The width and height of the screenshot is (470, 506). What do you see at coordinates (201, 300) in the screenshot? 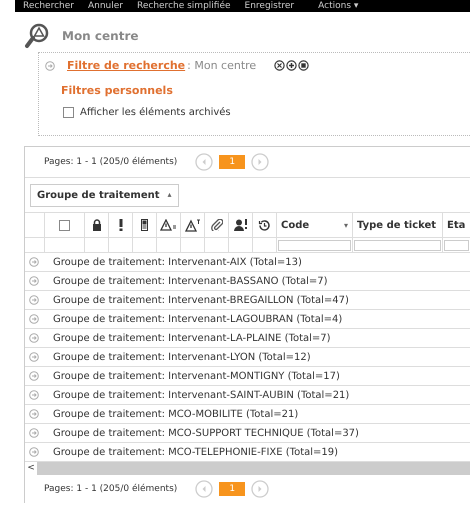
I see `group-row-label: Groupe de traitement: Intervenant-BREGAILLON (Total=47)` at bounding box center [201, 300].